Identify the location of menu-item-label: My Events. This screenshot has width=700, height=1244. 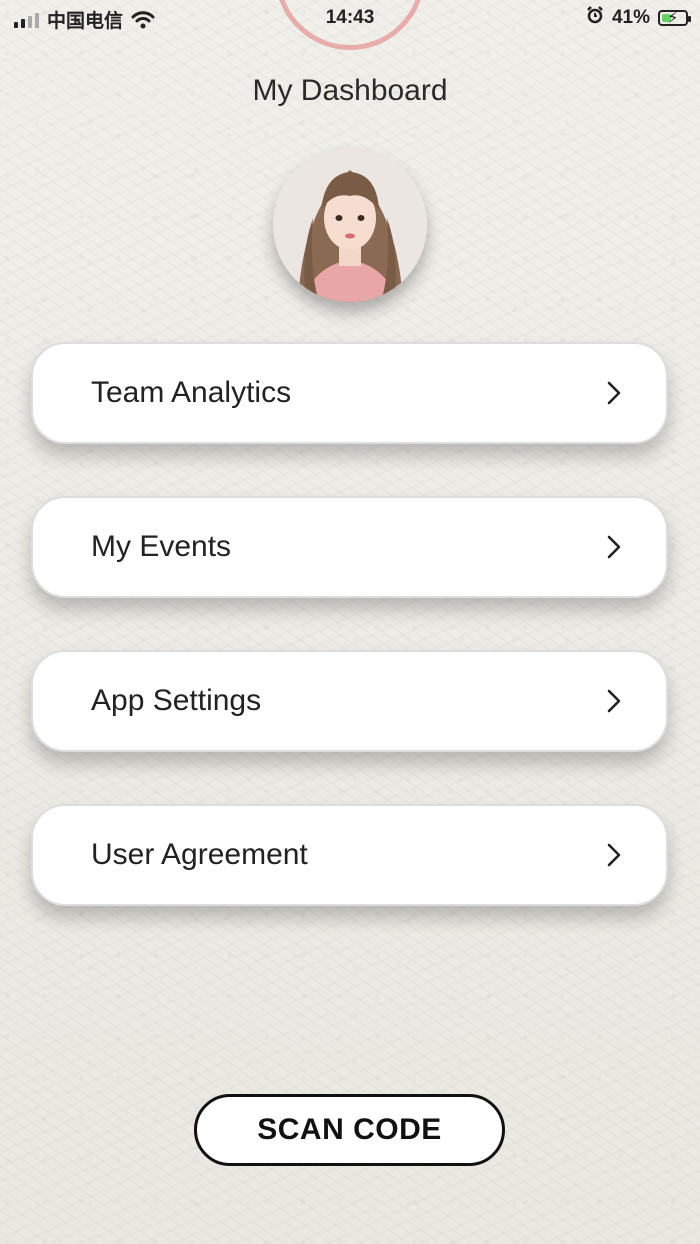
(161, 546).